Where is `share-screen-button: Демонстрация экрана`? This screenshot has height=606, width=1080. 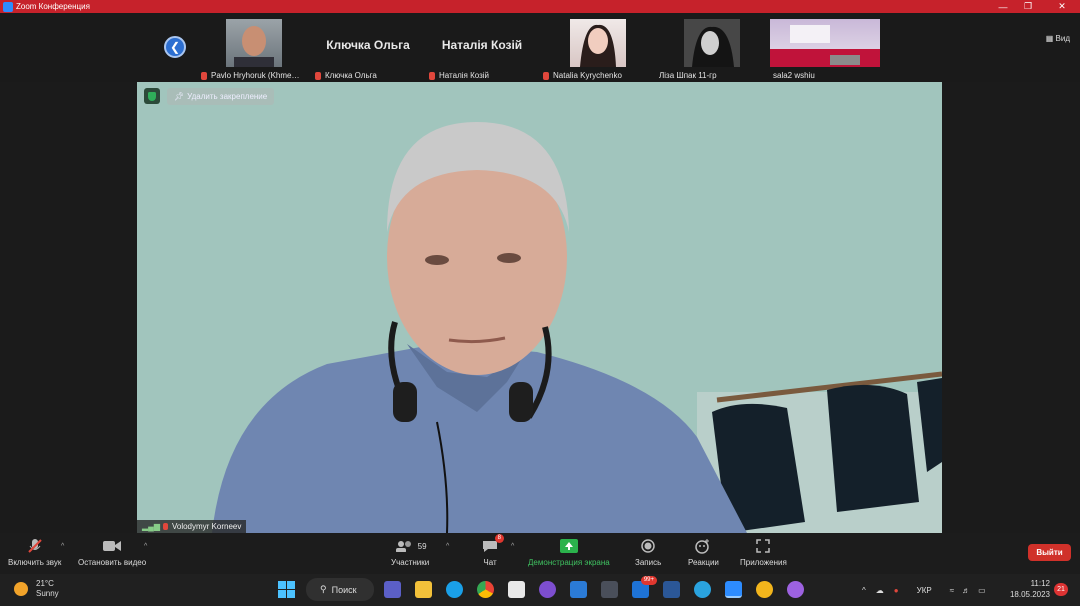
share-screen-button: Демонстрация экрана is located at coordinates (569, 552).